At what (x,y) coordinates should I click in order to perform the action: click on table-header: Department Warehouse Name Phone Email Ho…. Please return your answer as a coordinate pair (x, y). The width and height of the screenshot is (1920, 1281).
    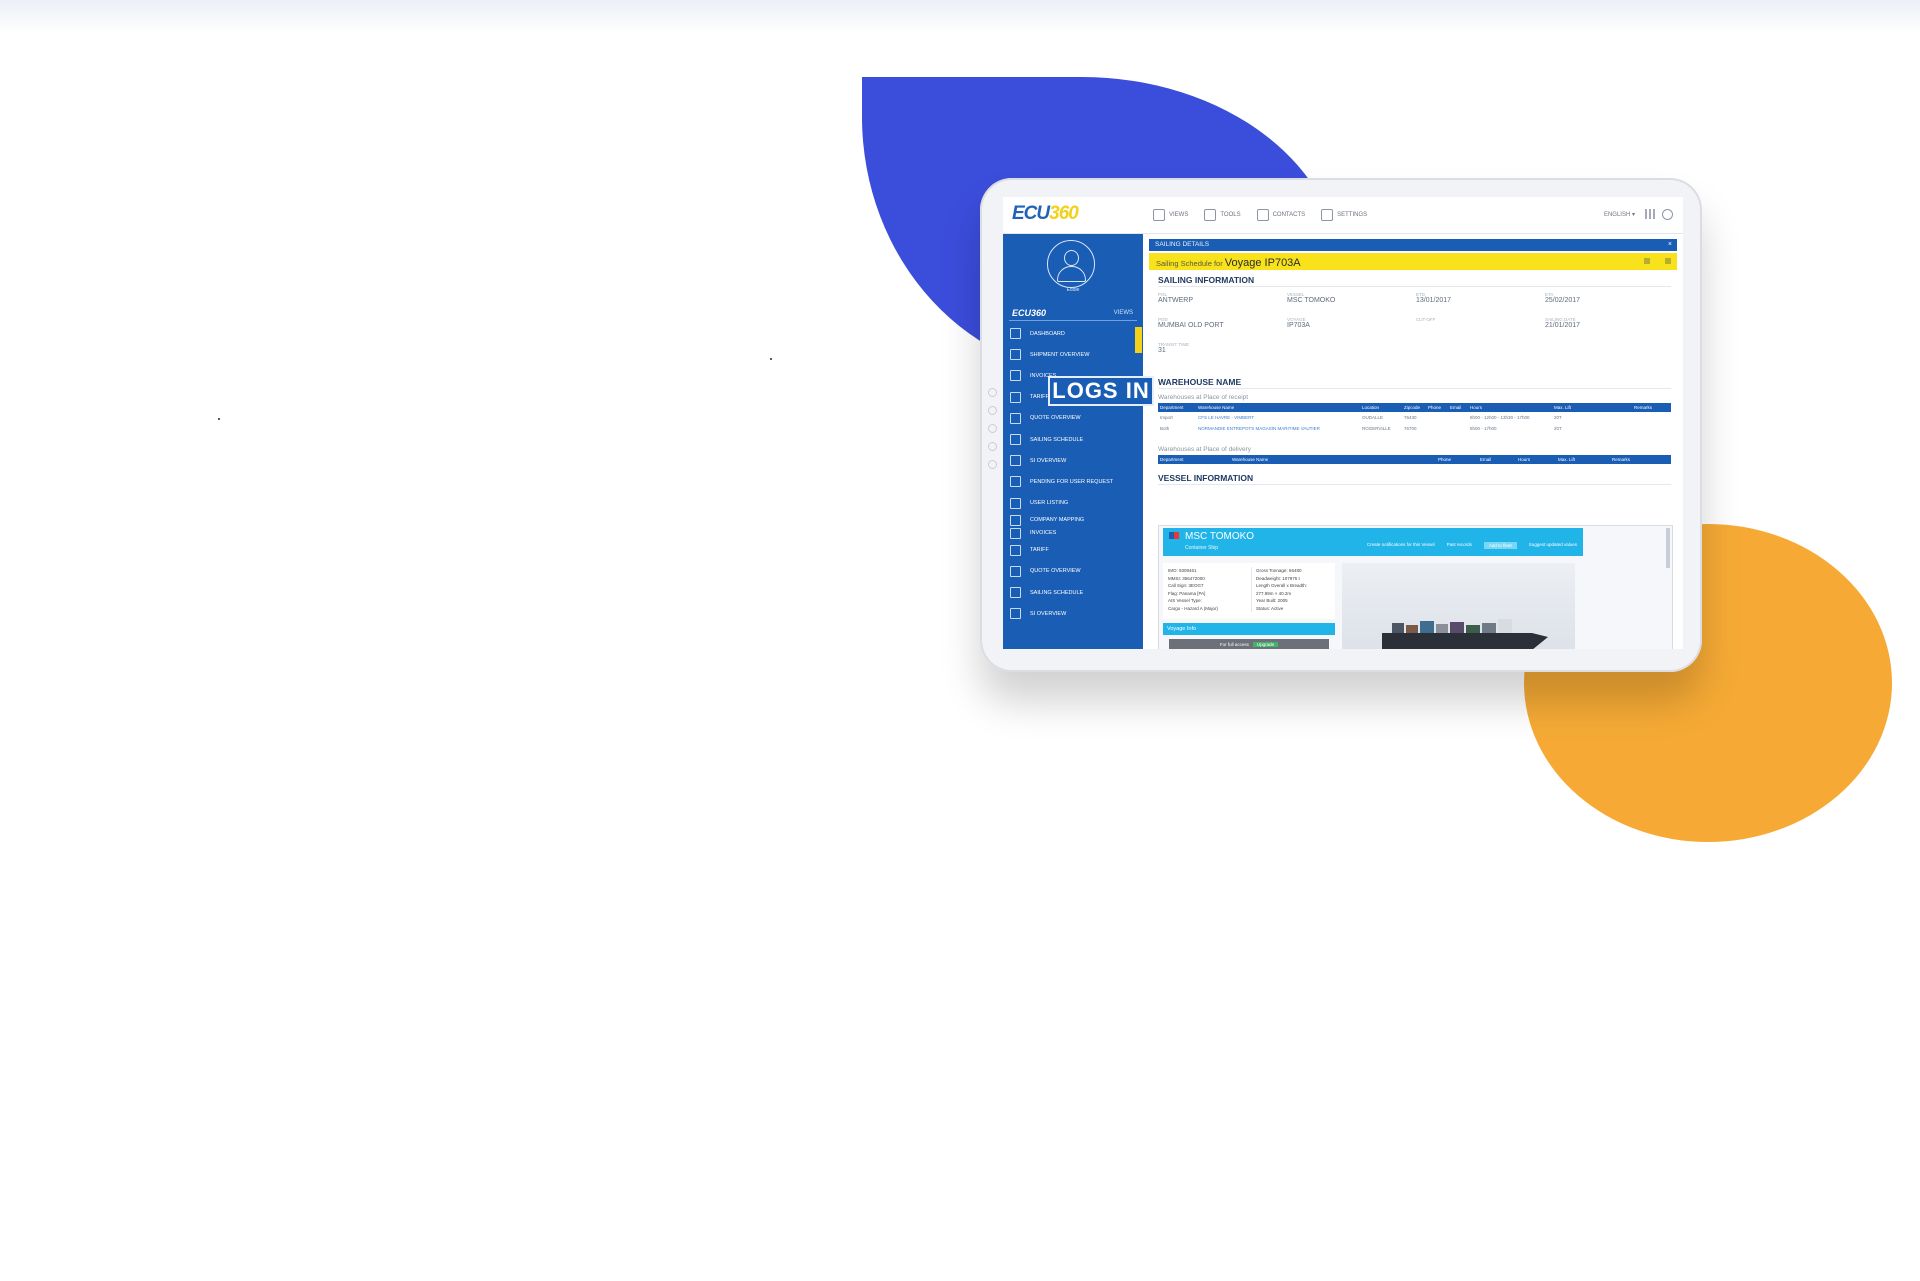
    Looking at the image, I should click on (1414, 459).